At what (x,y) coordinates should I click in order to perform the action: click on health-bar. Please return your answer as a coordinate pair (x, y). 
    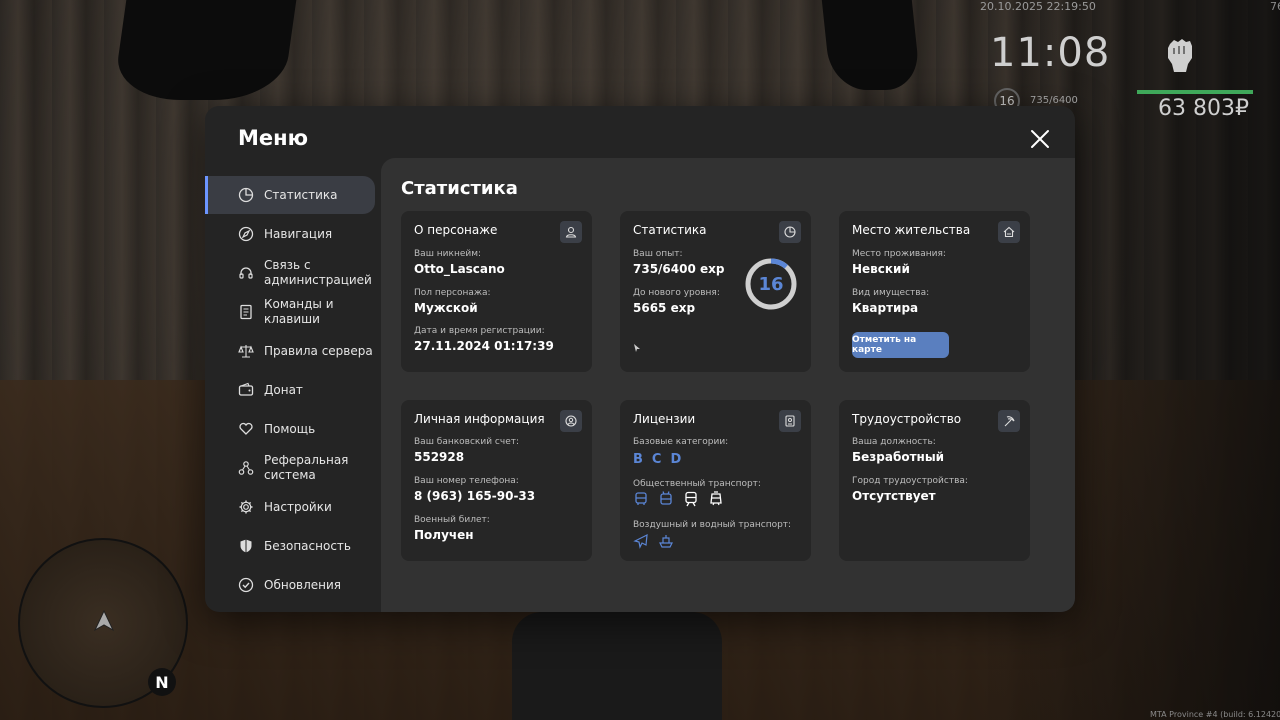
    Looking at the image, I should click on (1195, 92).